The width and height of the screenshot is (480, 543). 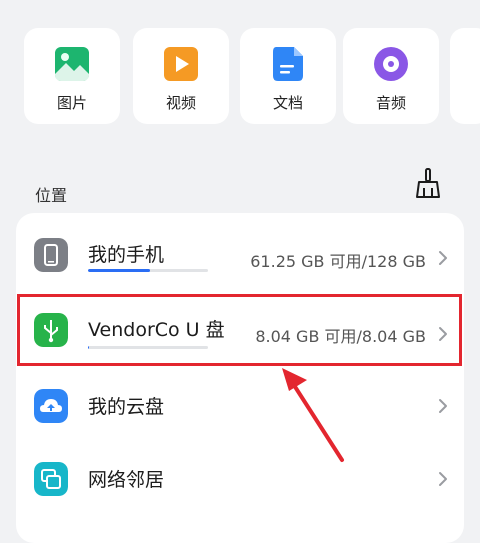 What do you see at coordinates (71, 103) in the screenshot?
I see `category-label: 图片` at bounding box center [71, 103].